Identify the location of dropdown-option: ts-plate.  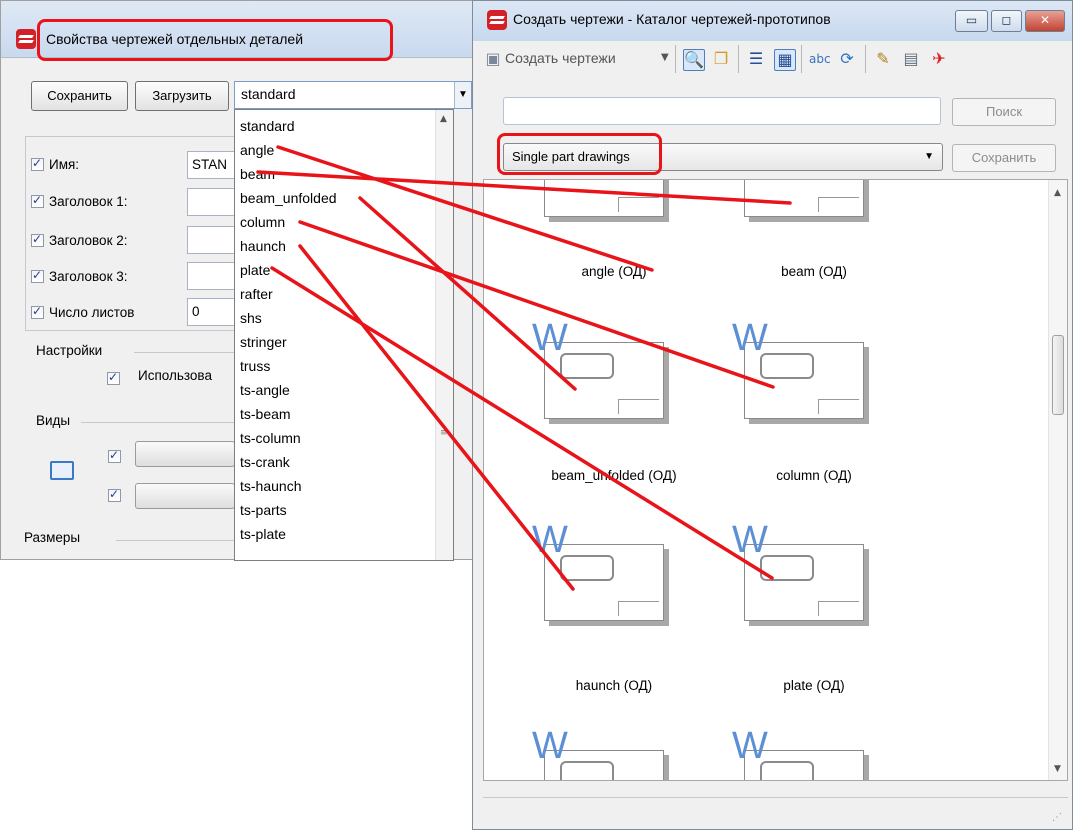
(263, 534).